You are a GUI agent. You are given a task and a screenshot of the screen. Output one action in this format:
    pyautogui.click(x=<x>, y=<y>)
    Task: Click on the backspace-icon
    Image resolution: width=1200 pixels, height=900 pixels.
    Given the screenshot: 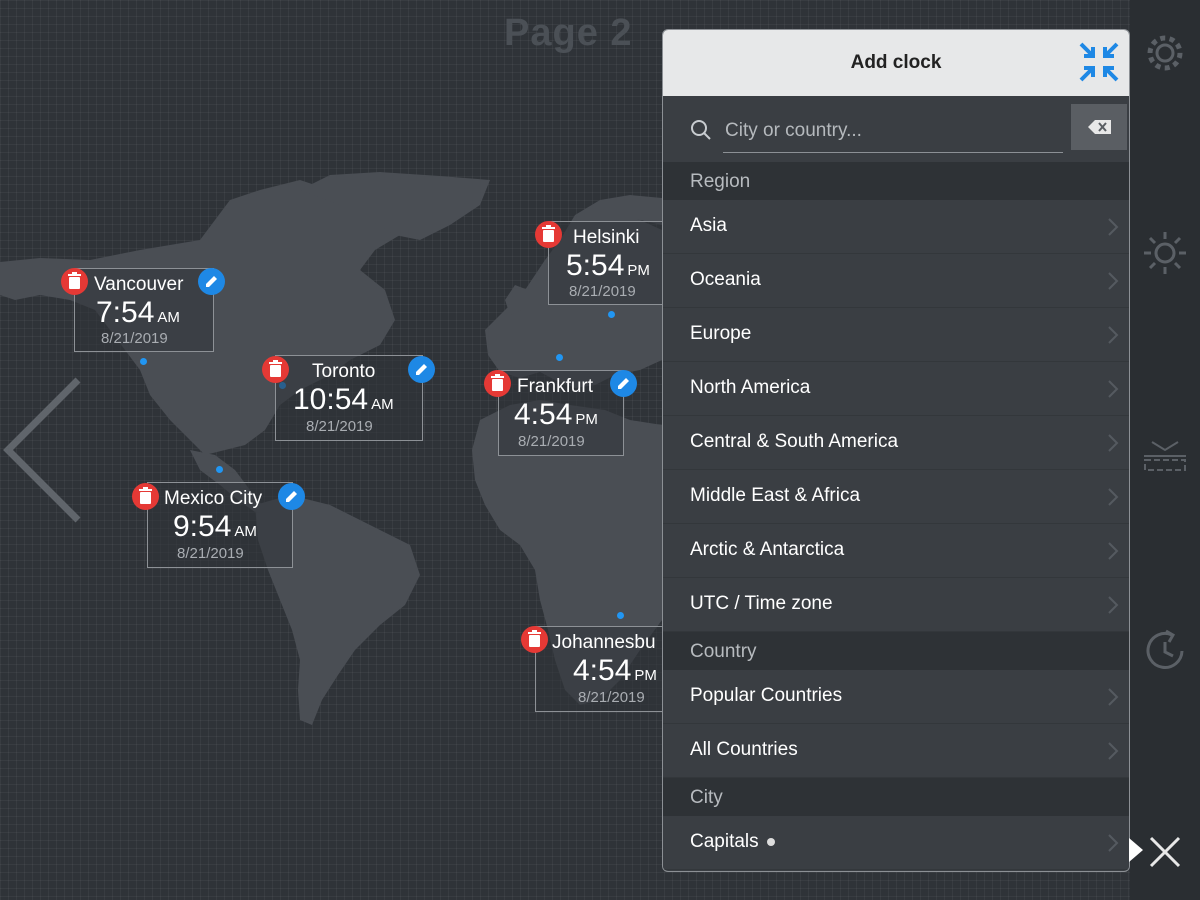 What is the action you would take?
    pyautogui.click(x=1099, y=127)
    